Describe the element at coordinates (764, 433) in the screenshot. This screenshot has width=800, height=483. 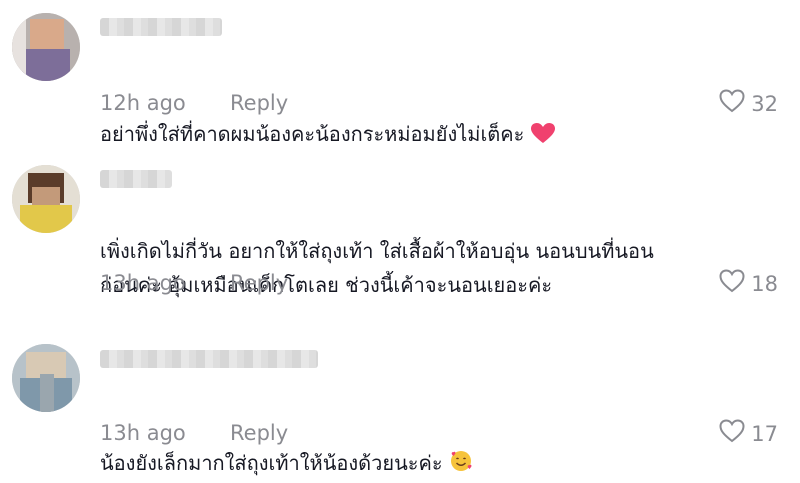
I see `like-count: 17` at that location.